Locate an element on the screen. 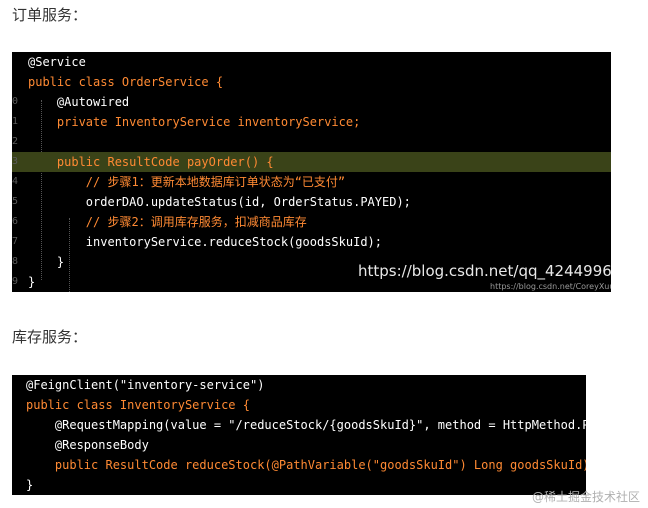  code-text: public class InventoryService { is located at coordinates (138, 405).